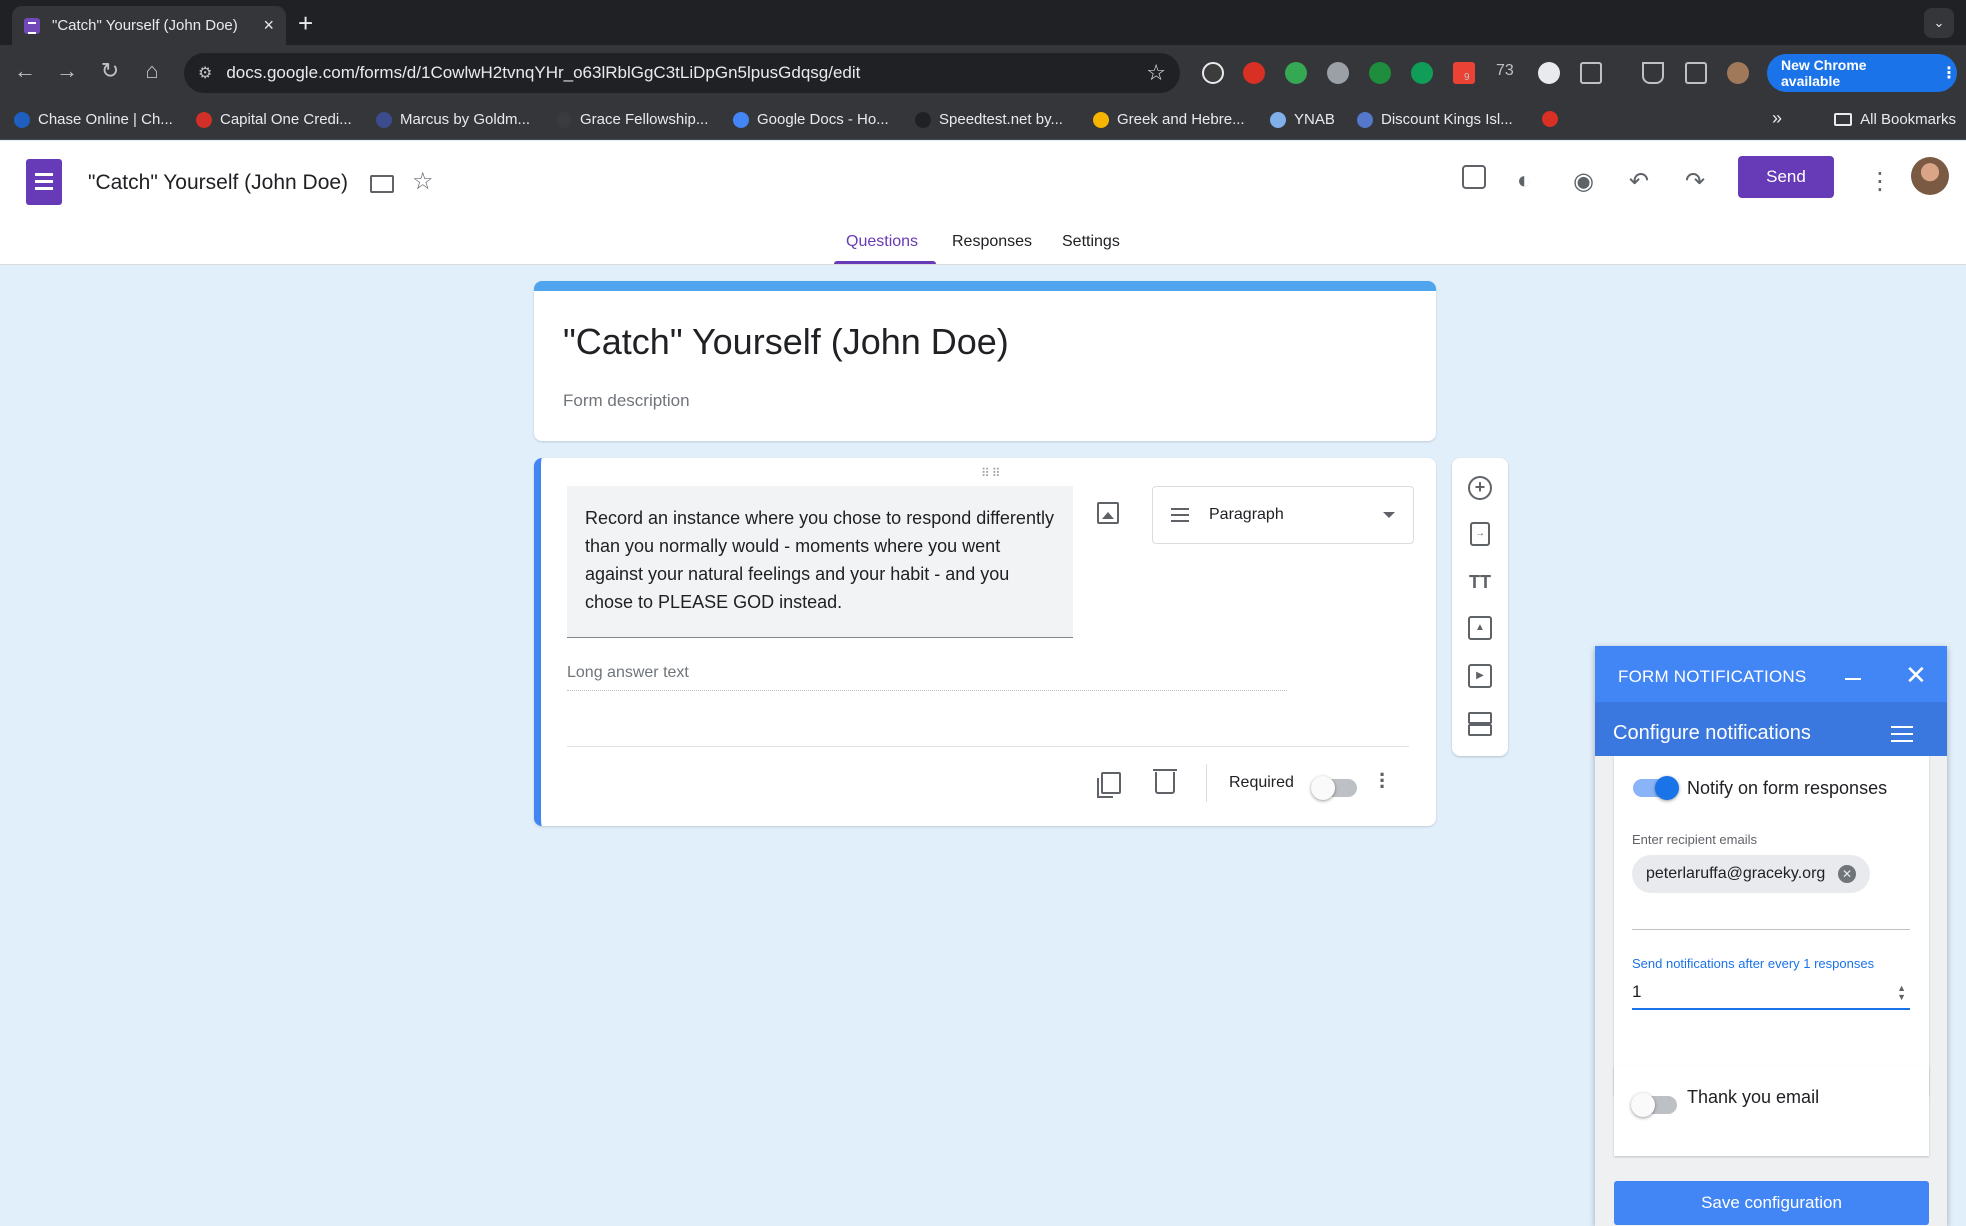  Describe the element at coordinates (1524, 181) in the screenshot. I see `customize-theme-palette-icon: ◐` at that location.